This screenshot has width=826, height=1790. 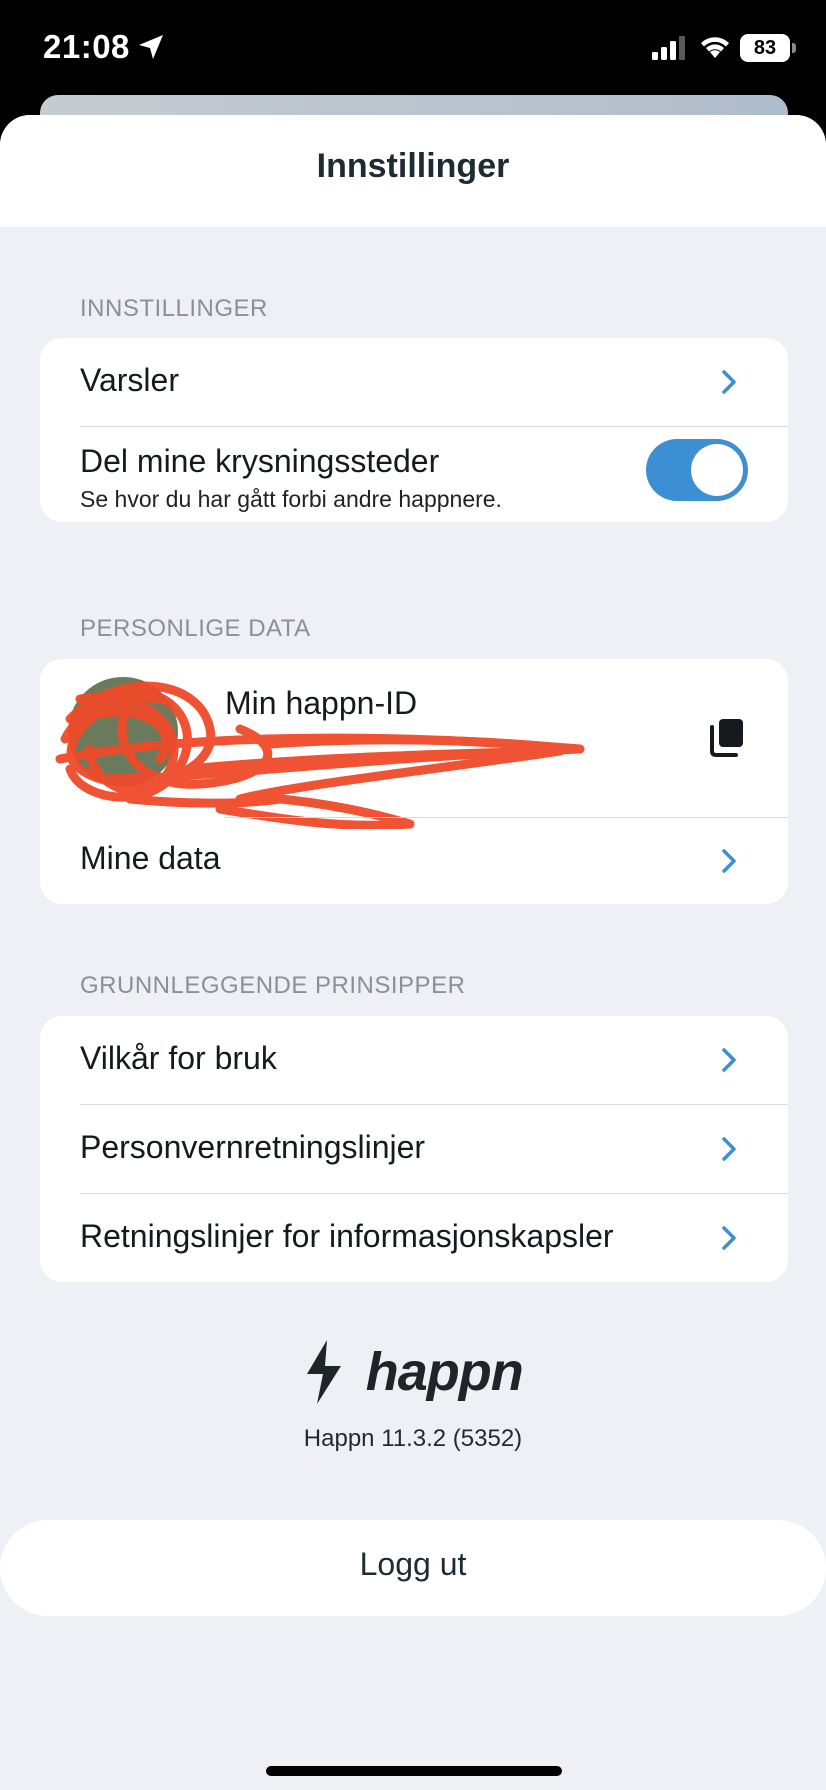 I want to click on lightning-bolt-icon, so click(x=324, y=1372).